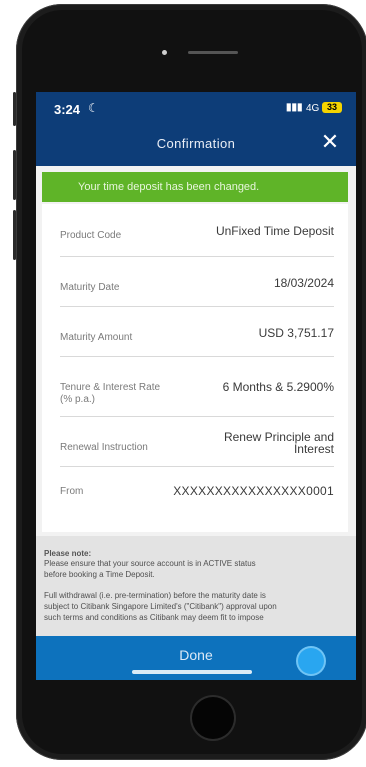  Describe the element at coordinates (78, 399) in the screenshot. I see `detail-label-unit: (% p.a.)` at that location.